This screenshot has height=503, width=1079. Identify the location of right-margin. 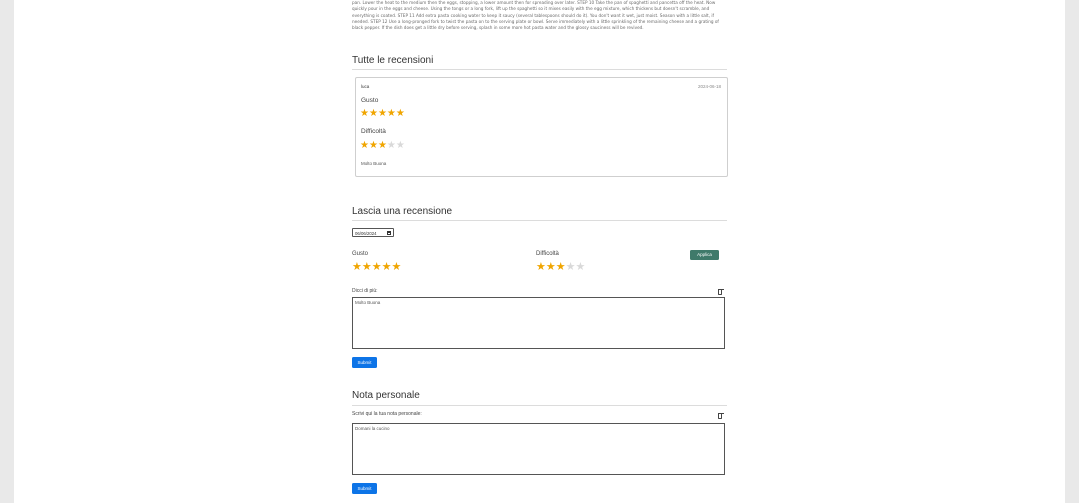
(1072, 251).